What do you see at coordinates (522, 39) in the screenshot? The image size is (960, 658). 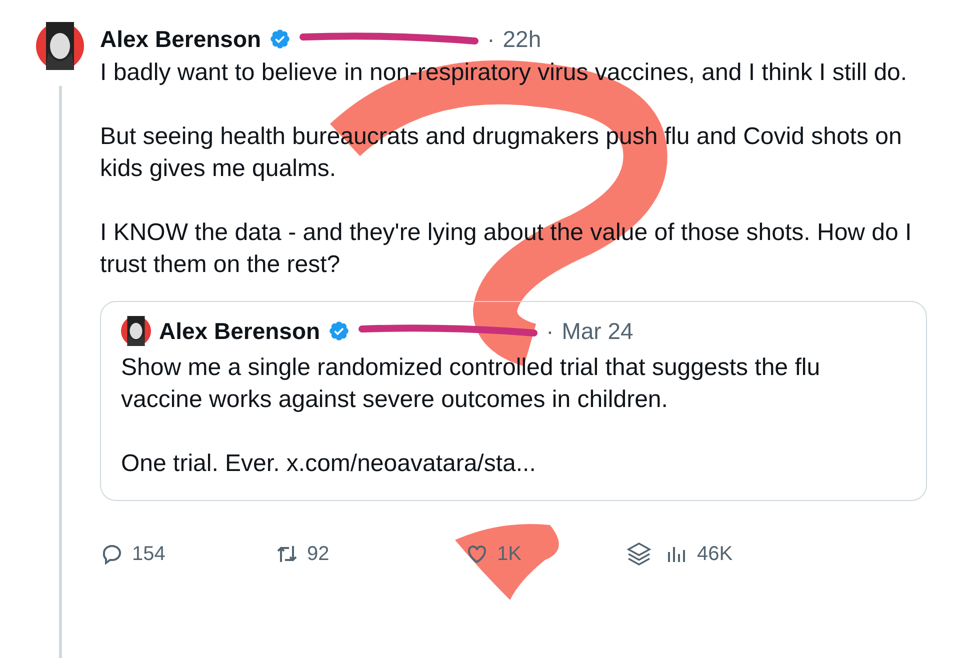 I see `post-time: 22h` at bounding box center [522, 39].